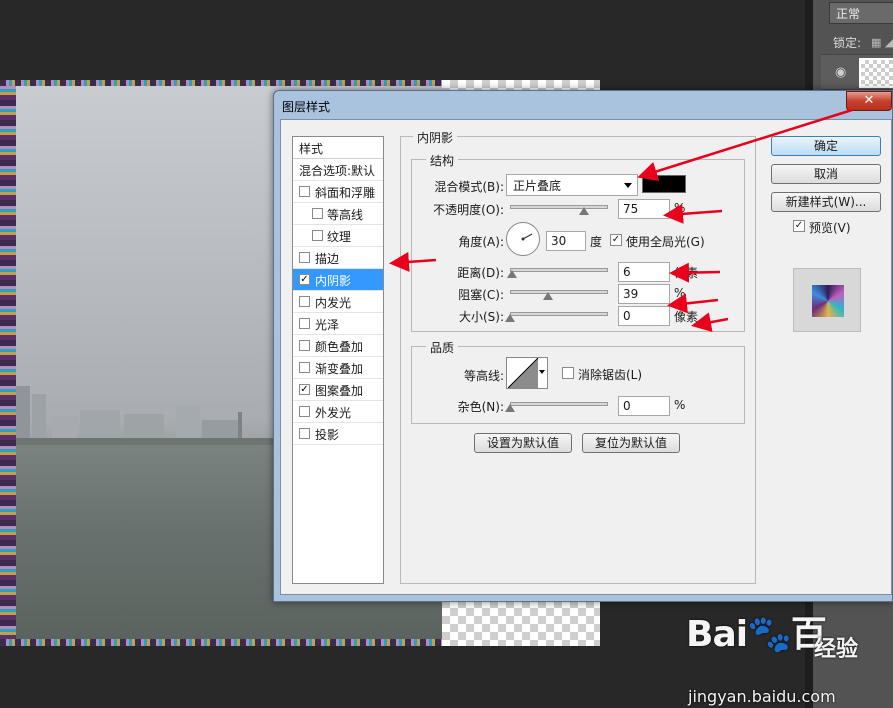 This screenshot has width=893, height=708. I want to click on style-list-item-label: 图案叠加, so click(339, 391).